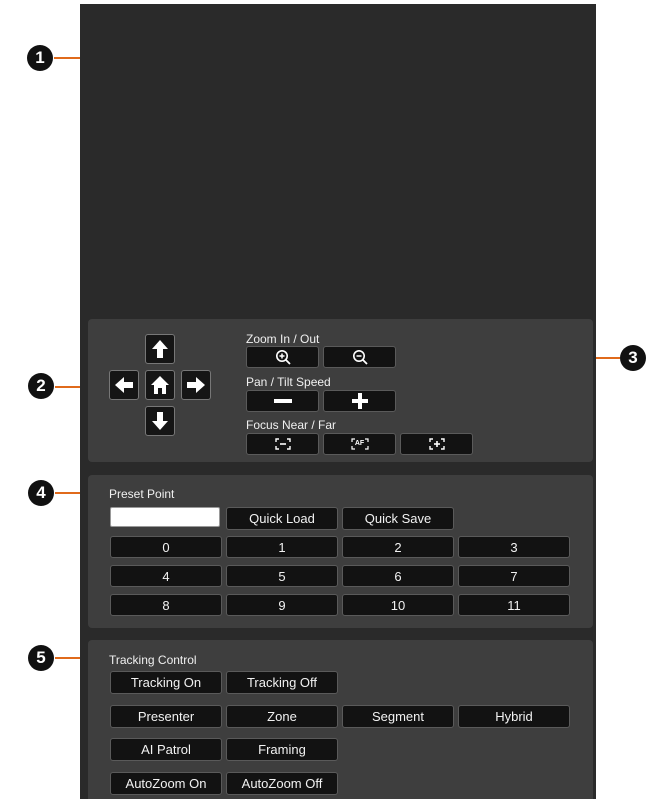  Describe the element at coordinates (633, 358) in the screenshot. I see `callout-3: 3` at that location.